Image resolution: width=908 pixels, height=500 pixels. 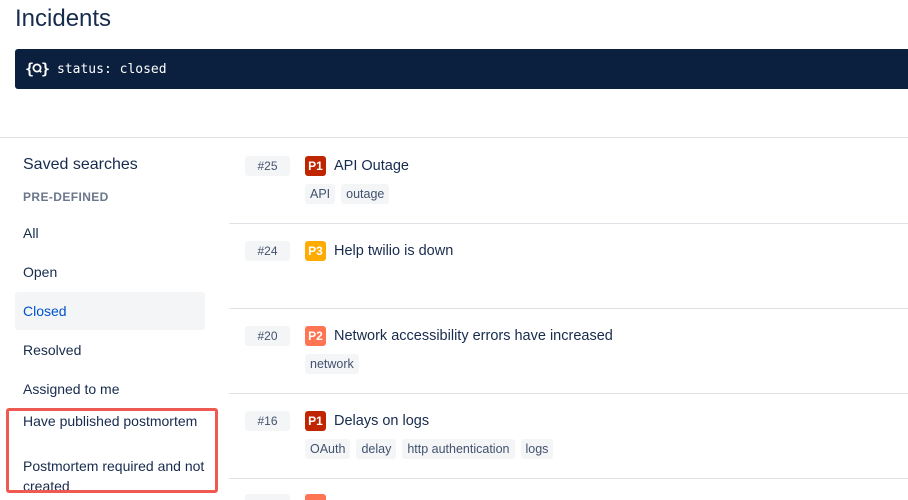 What do you see at coordinates (393, 251) in the screenshot?
I see `incident-title: Help twilio is down` at bounding box center [393, 251].